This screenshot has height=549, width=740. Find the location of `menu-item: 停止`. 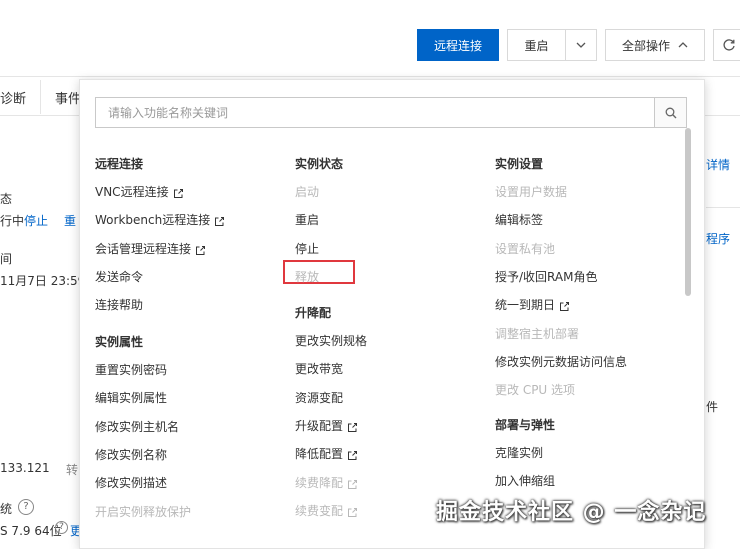

menu-item: 停止 is located at coordinates (307, 248).